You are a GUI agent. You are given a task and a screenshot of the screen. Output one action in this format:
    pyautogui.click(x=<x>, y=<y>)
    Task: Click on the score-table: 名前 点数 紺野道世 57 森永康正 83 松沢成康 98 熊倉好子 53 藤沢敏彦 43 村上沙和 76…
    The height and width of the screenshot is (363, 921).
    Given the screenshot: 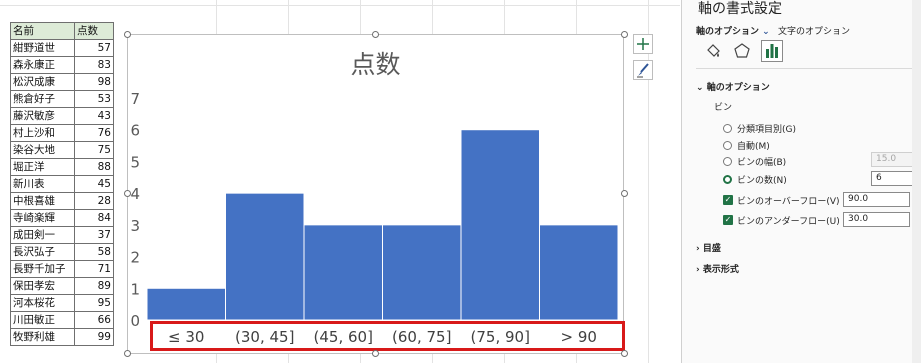 What is the action you would take?
    pyautogui.click(x=62, y=184)
    